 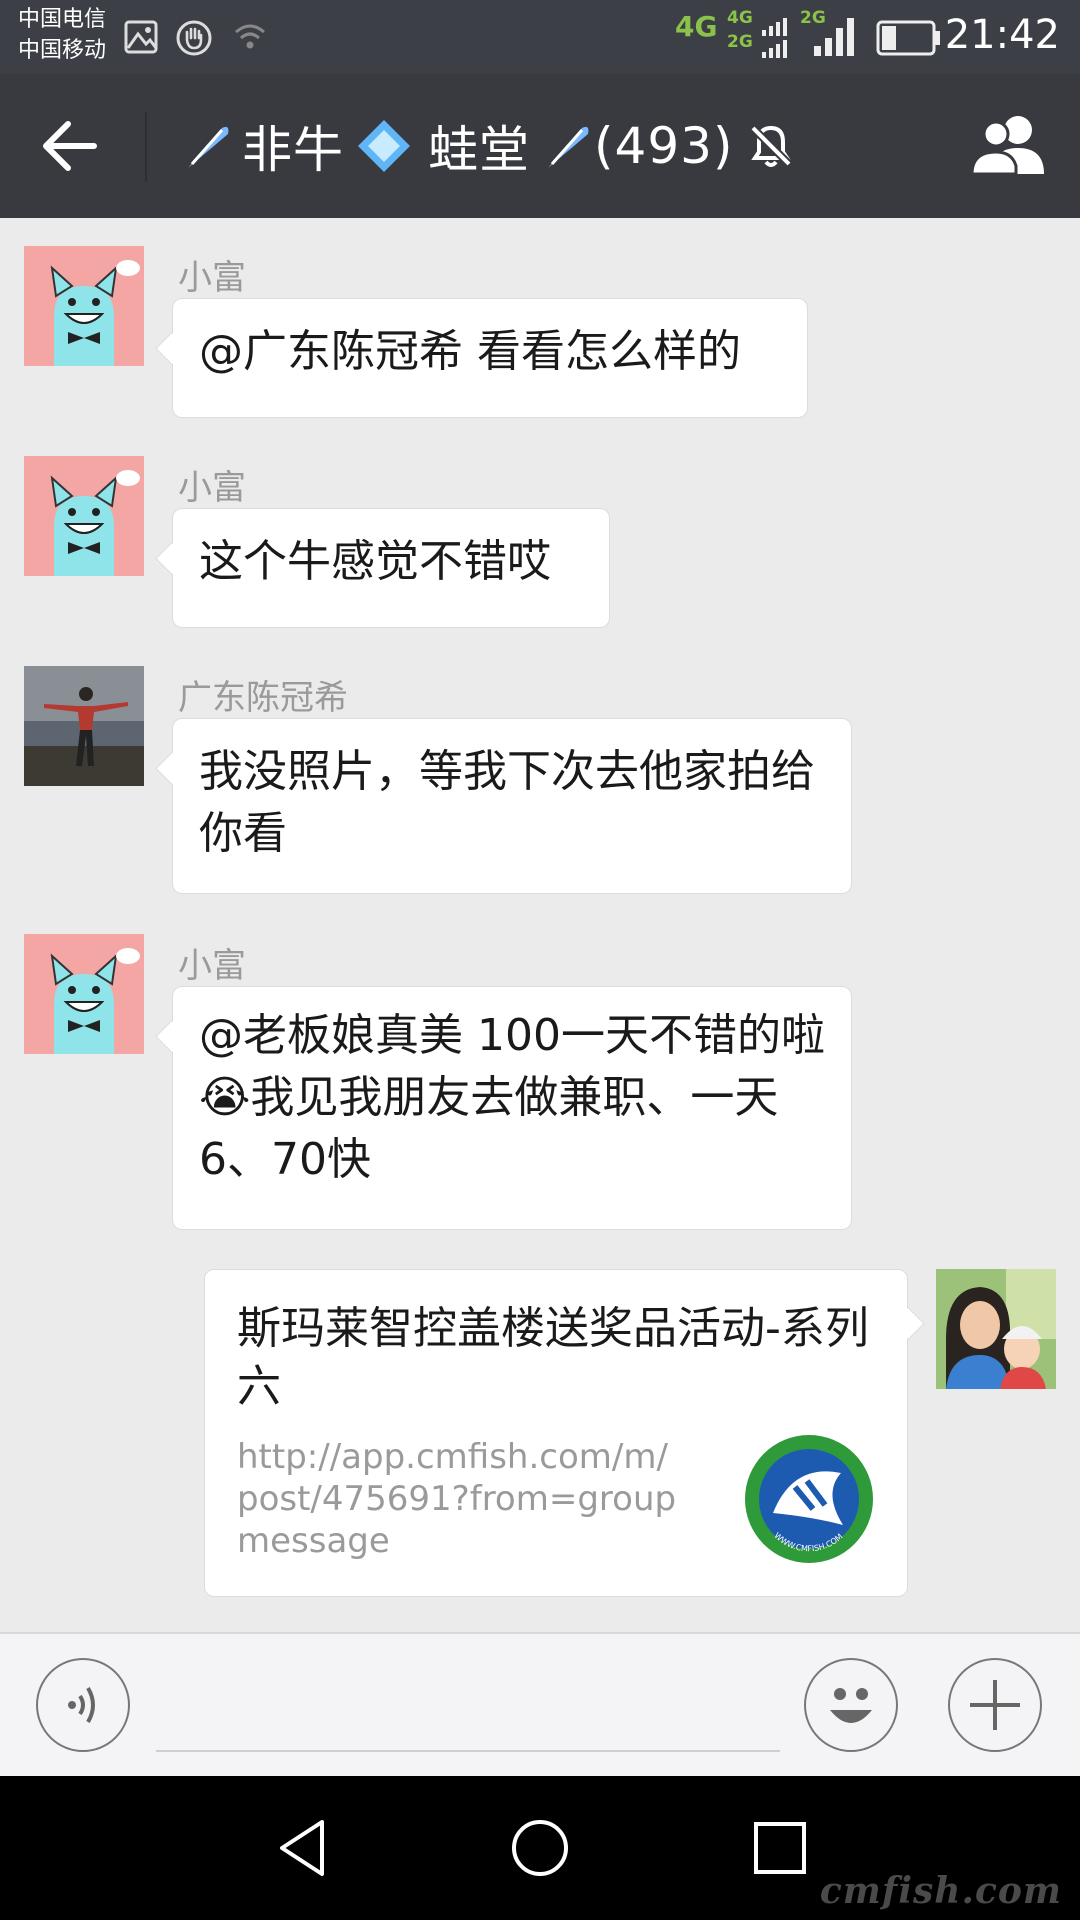 What do you see at coordinates (468, 1751) in the screenshot?
I see `message-input` at bounding box center [468, 1751].